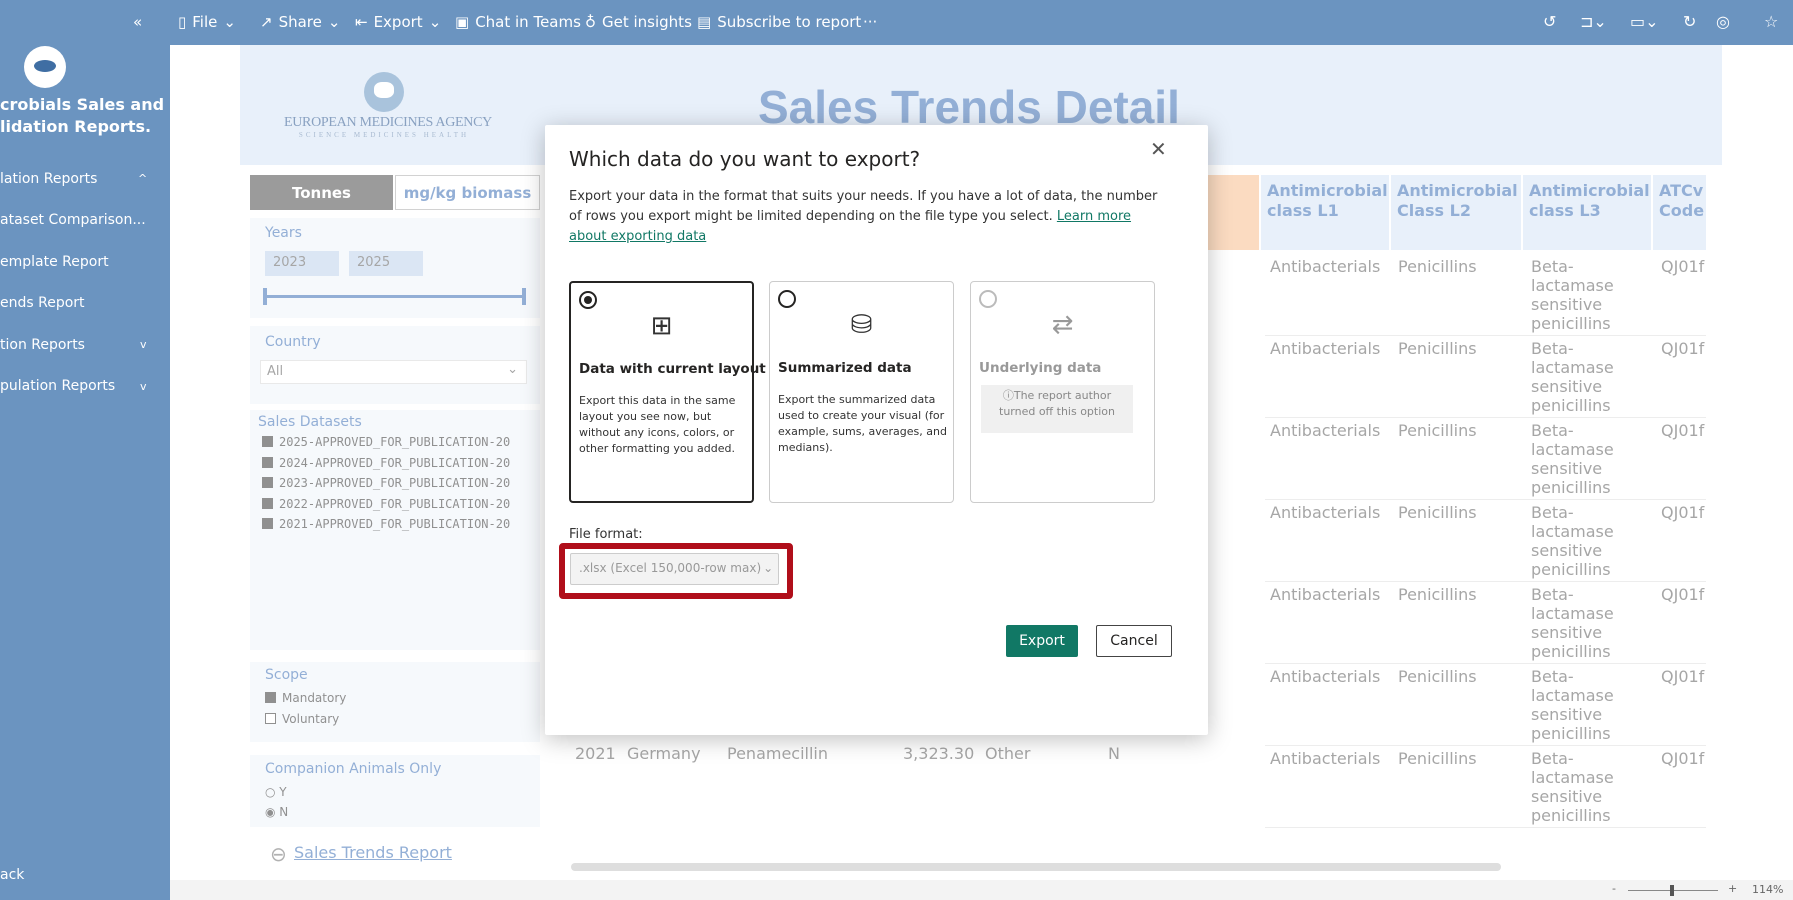 The width and height of the screenshot is (1793, 900). Describe the element at coordinates (606, 534) in the screenshot. I see `file-format-label: File format:` at that location.